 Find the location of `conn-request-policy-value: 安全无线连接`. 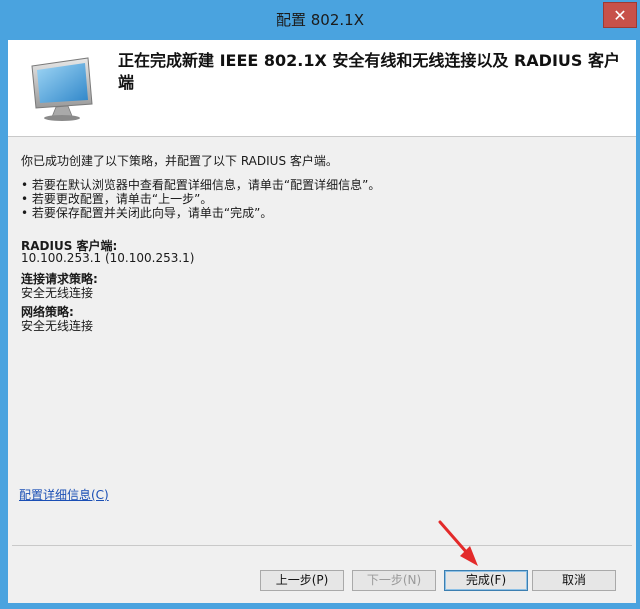

conn-request-policy-value: 安全无线连接 is located at coordinates (57, 293).